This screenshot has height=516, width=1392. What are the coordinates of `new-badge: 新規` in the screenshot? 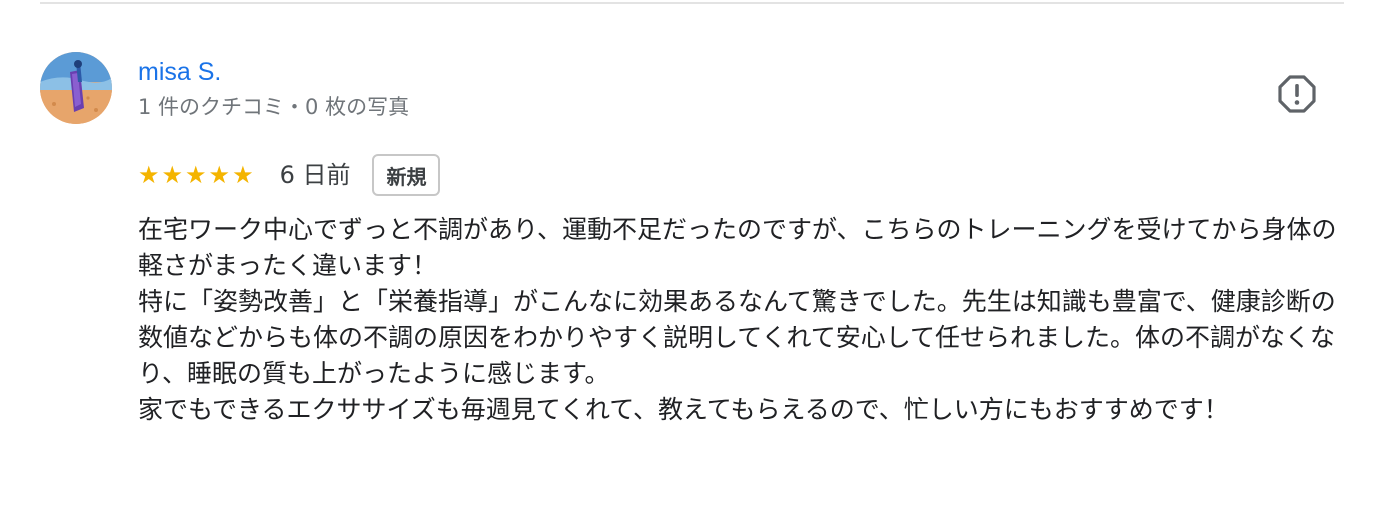 It's located at (406, 175).